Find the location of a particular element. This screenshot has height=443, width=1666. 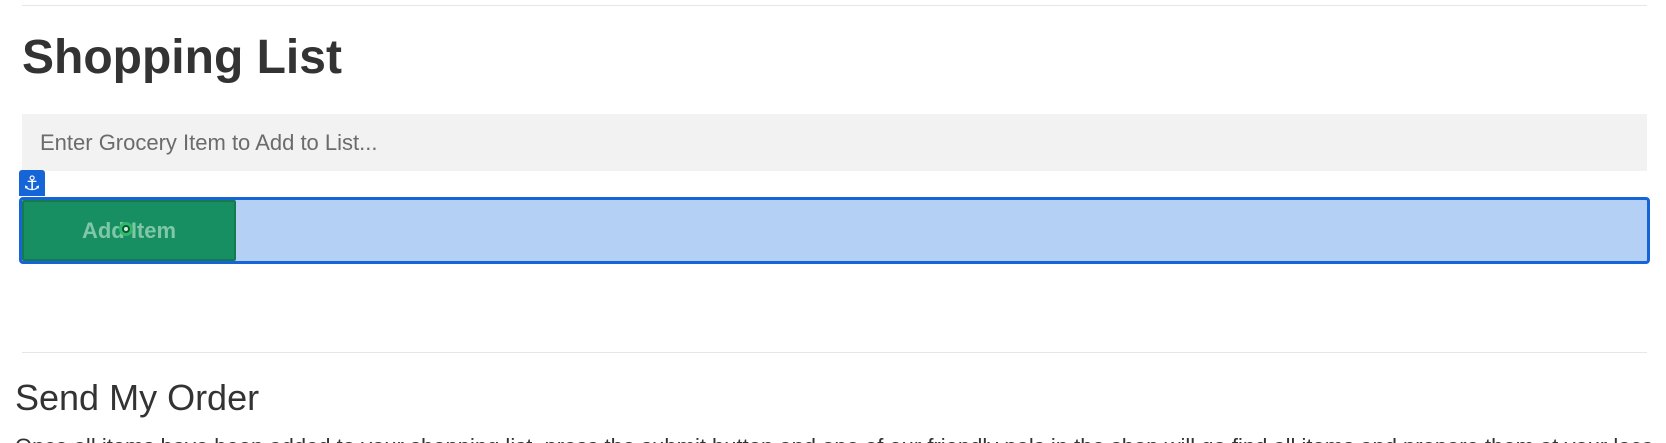

cursor-target-icon is located at coordinates (126, 229).